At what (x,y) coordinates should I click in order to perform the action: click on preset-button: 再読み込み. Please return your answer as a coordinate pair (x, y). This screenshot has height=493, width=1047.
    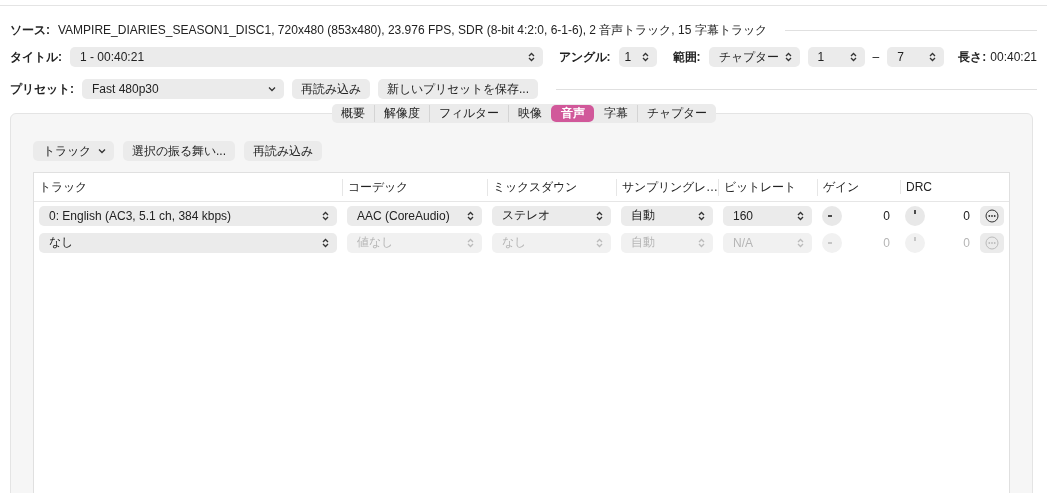
    Looking at the image, I should click on (331, 89).